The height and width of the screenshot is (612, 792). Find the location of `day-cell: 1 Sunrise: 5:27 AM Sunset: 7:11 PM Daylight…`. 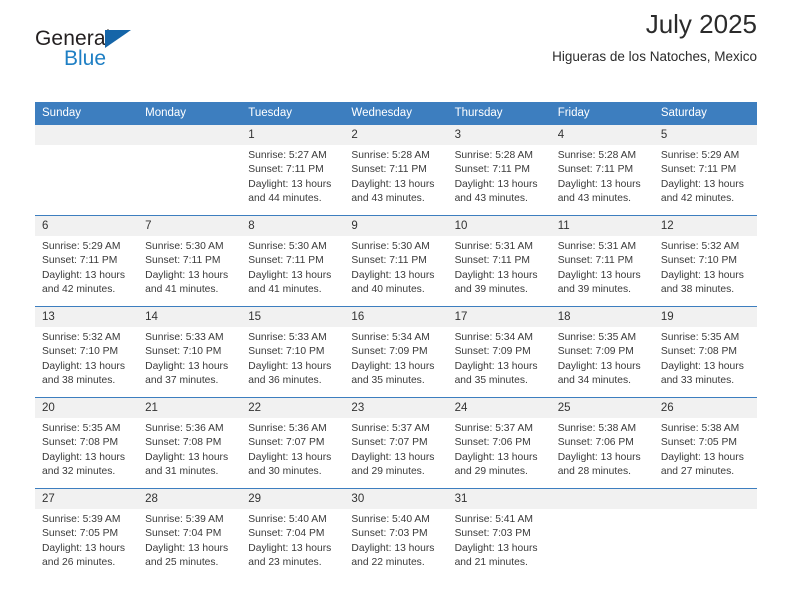

day-cell: 1 Sunrise: 5:27 AM Sunset: 7:11 PM Daylight… is located at coordinates (293, 170).